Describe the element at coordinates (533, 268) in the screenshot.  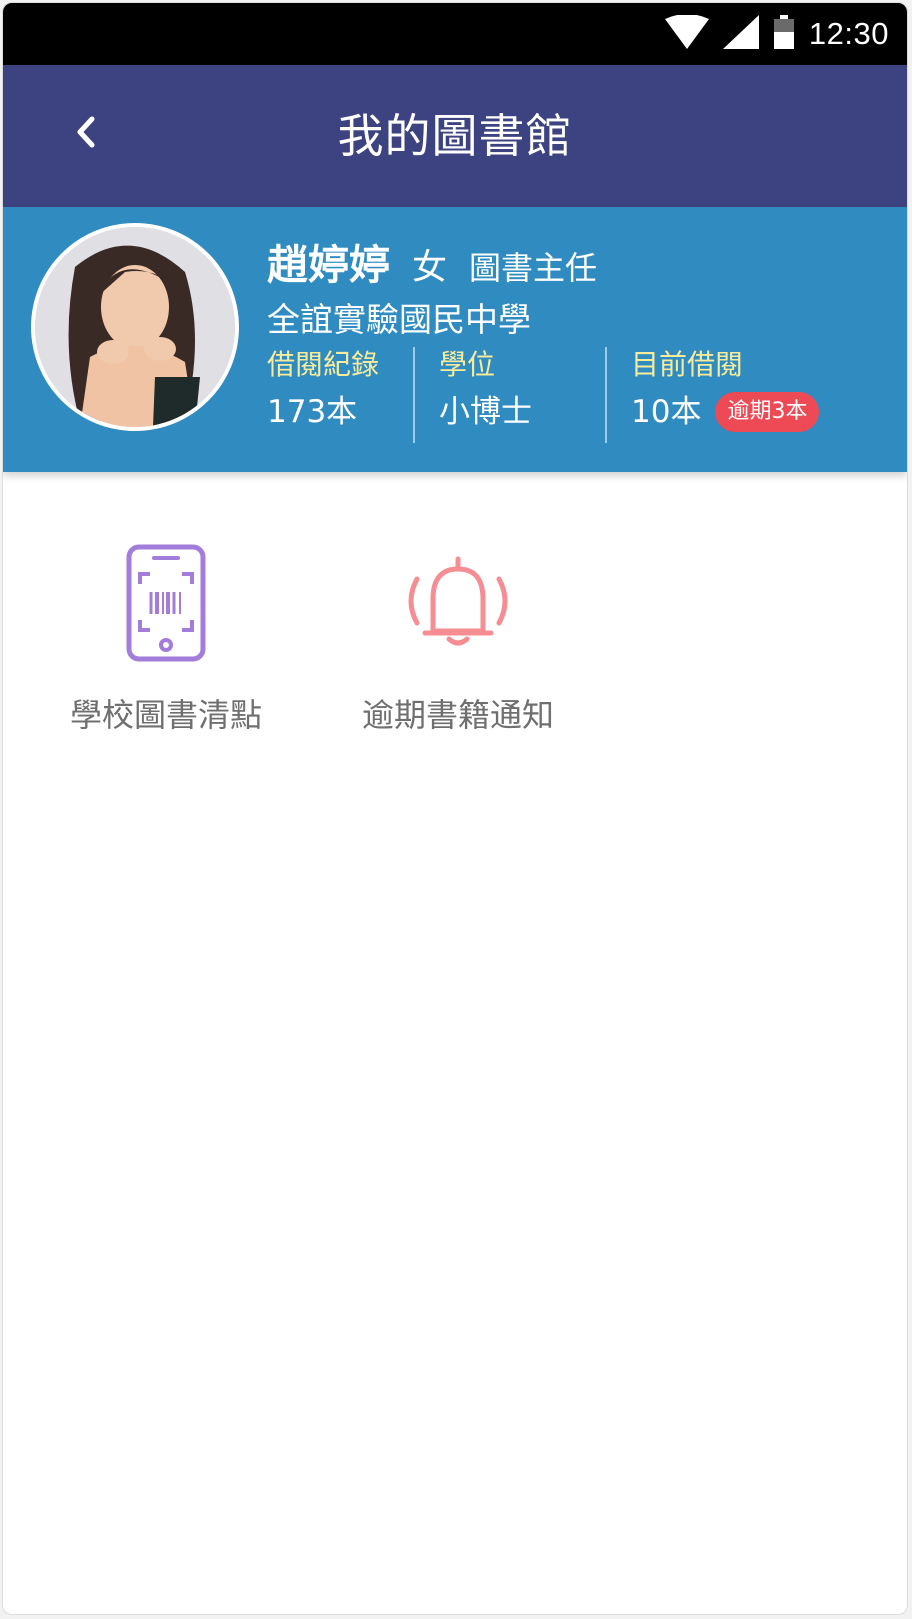
I see `user-role: 圖書主任` at that location.